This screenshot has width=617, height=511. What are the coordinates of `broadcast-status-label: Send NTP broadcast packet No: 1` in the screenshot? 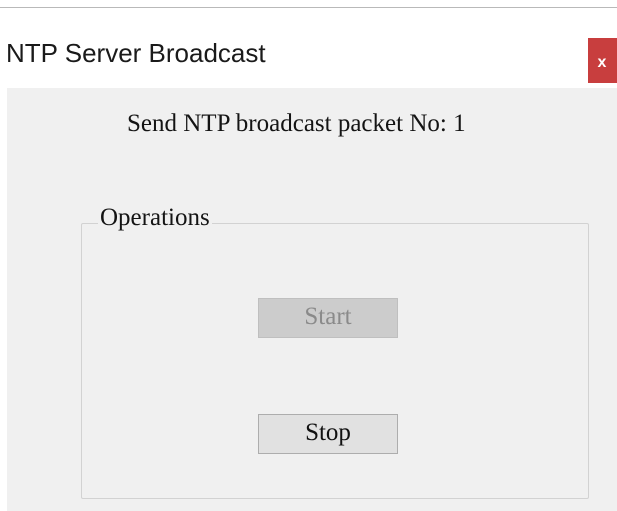 It's located at (296, 123).